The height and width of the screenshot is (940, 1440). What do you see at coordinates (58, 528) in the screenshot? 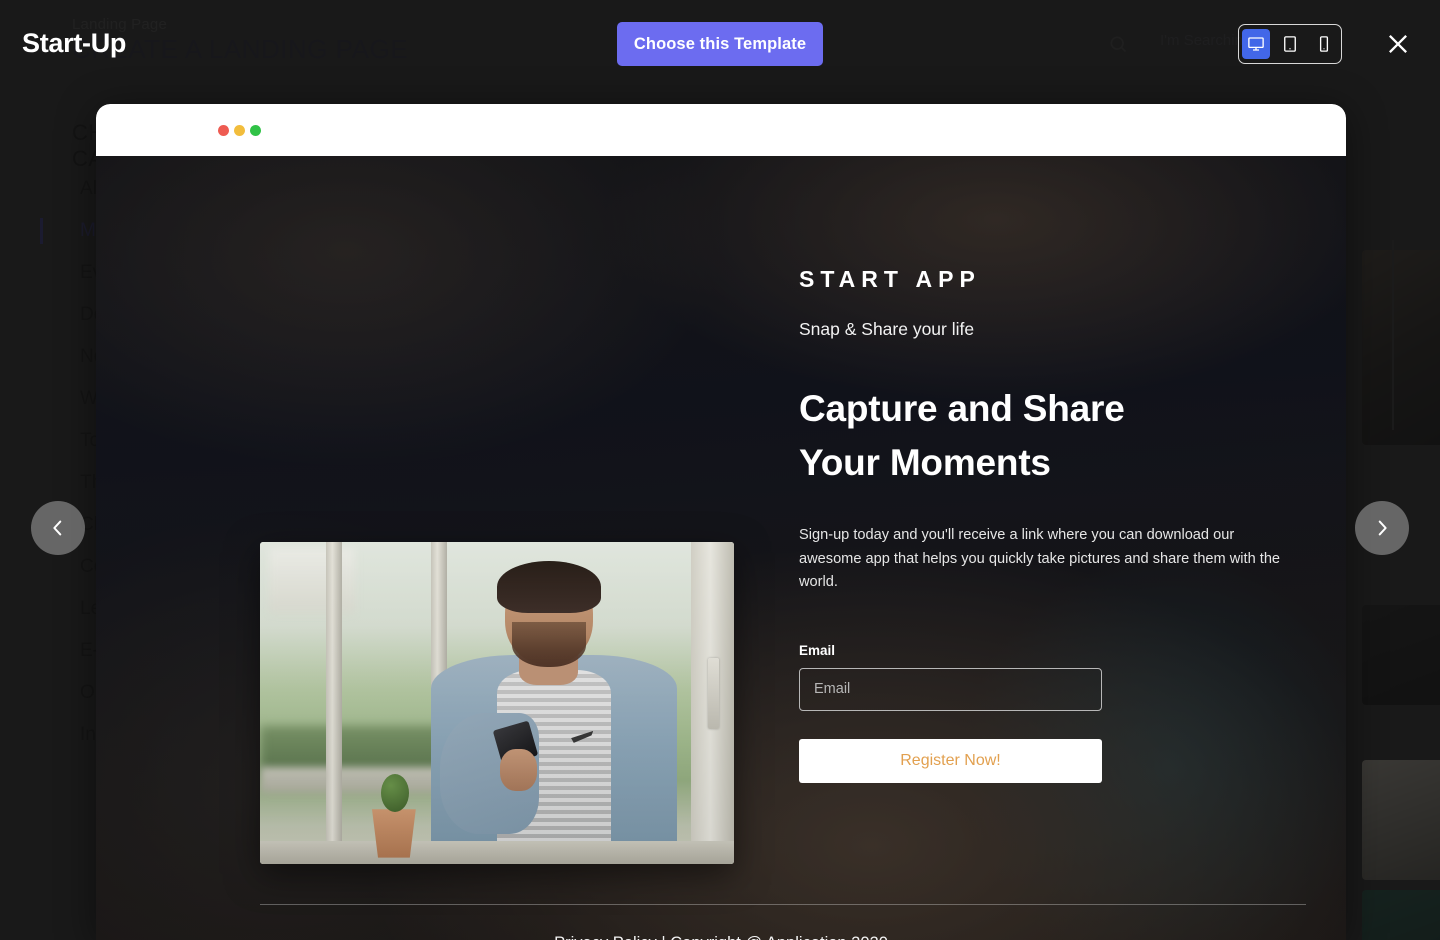
I see `chevron-left-icon` at bounding box center [58, 528].